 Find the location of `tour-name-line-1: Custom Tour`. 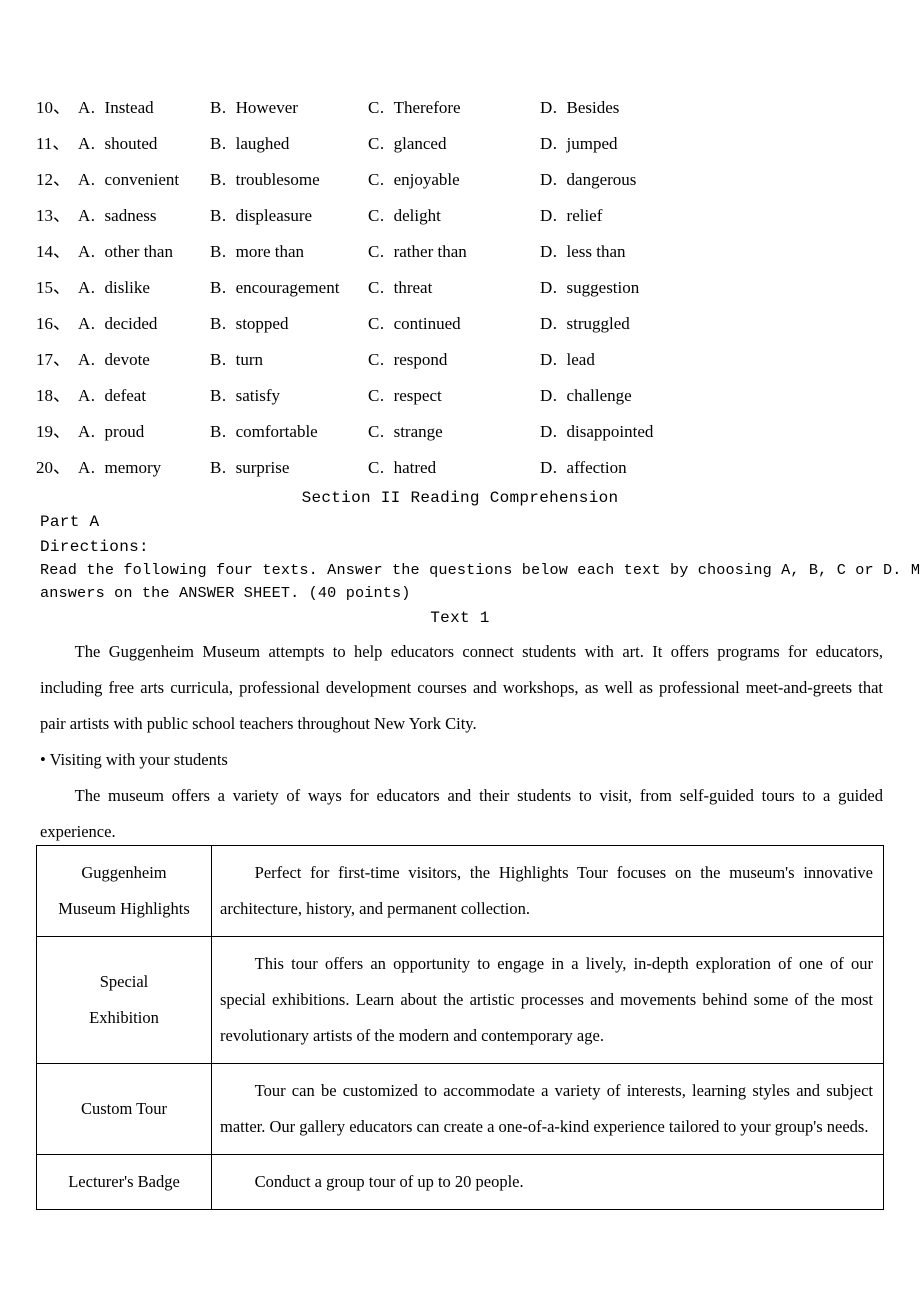

tour-name-line-1: Custom Tour is located at coordinates (124, 1108).